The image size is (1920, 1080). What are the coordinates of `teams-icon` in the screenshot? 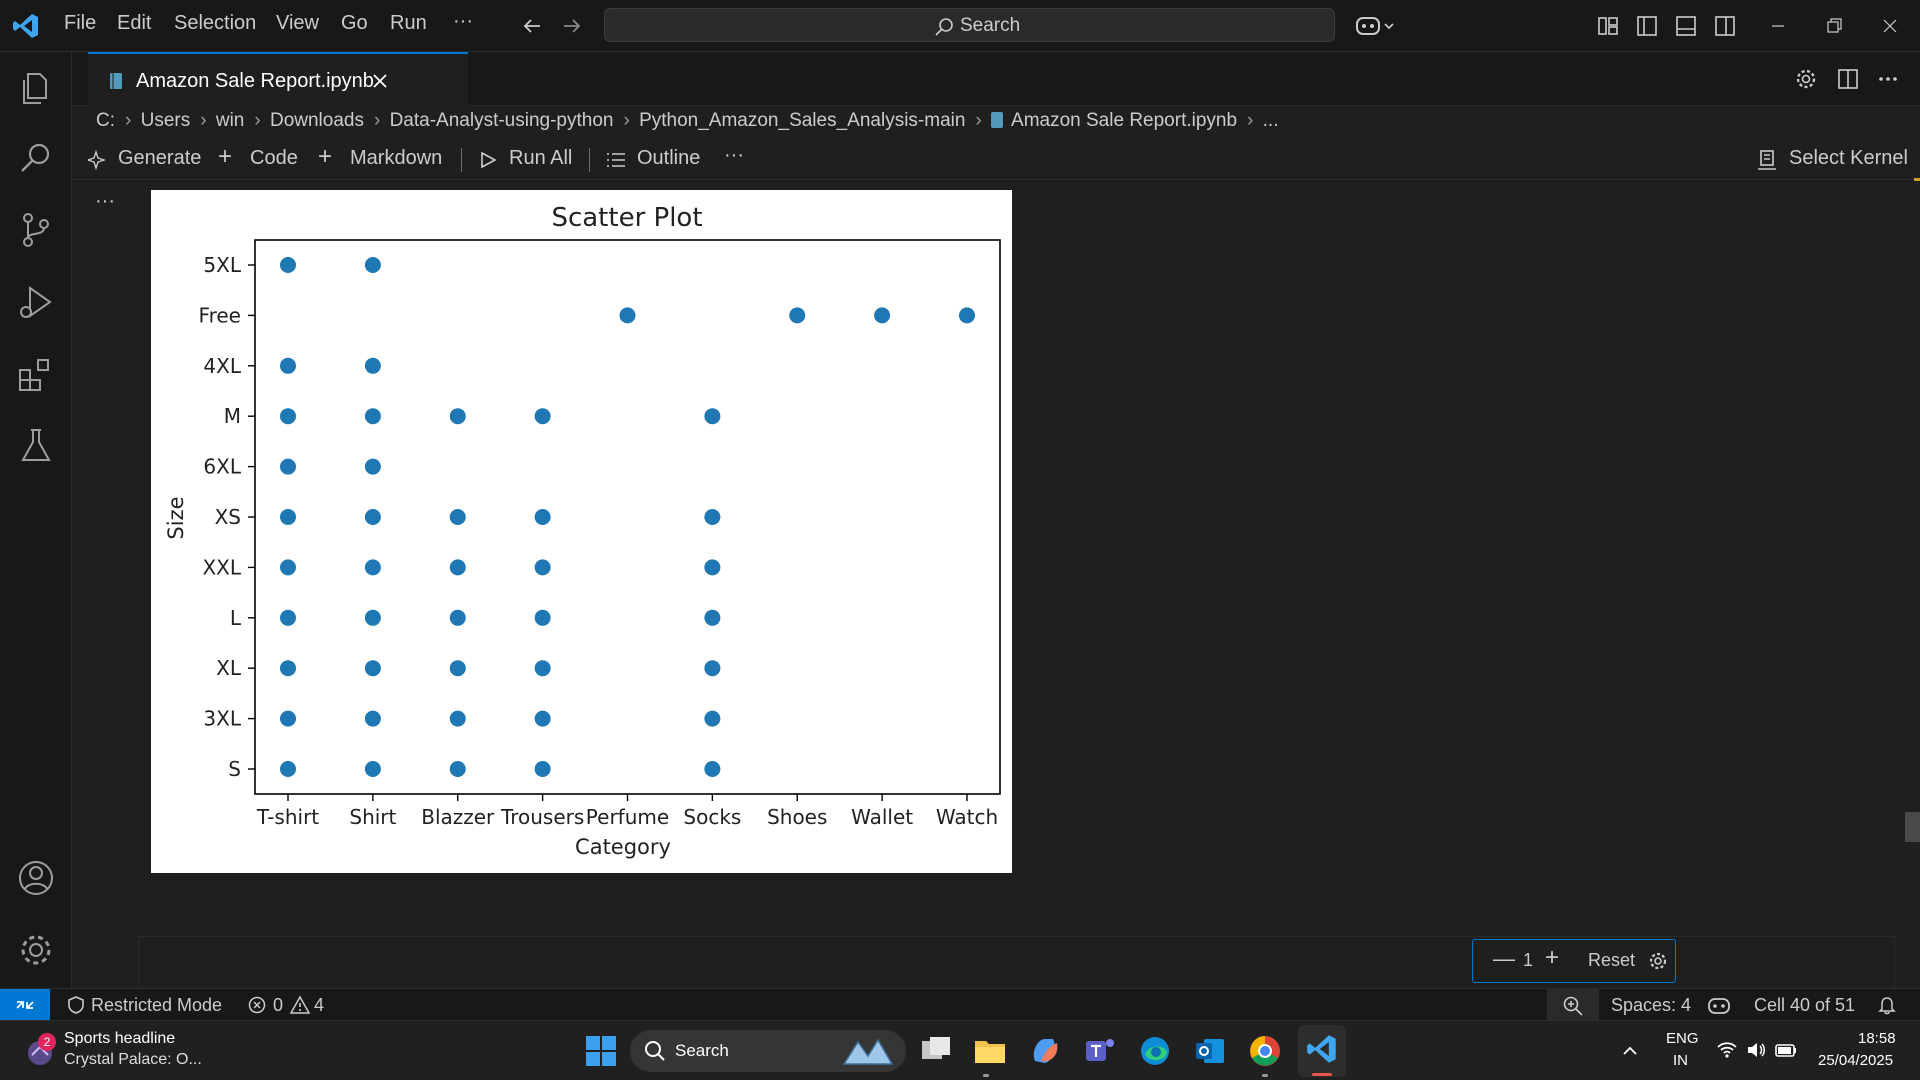 It's located at (1100, 1051).